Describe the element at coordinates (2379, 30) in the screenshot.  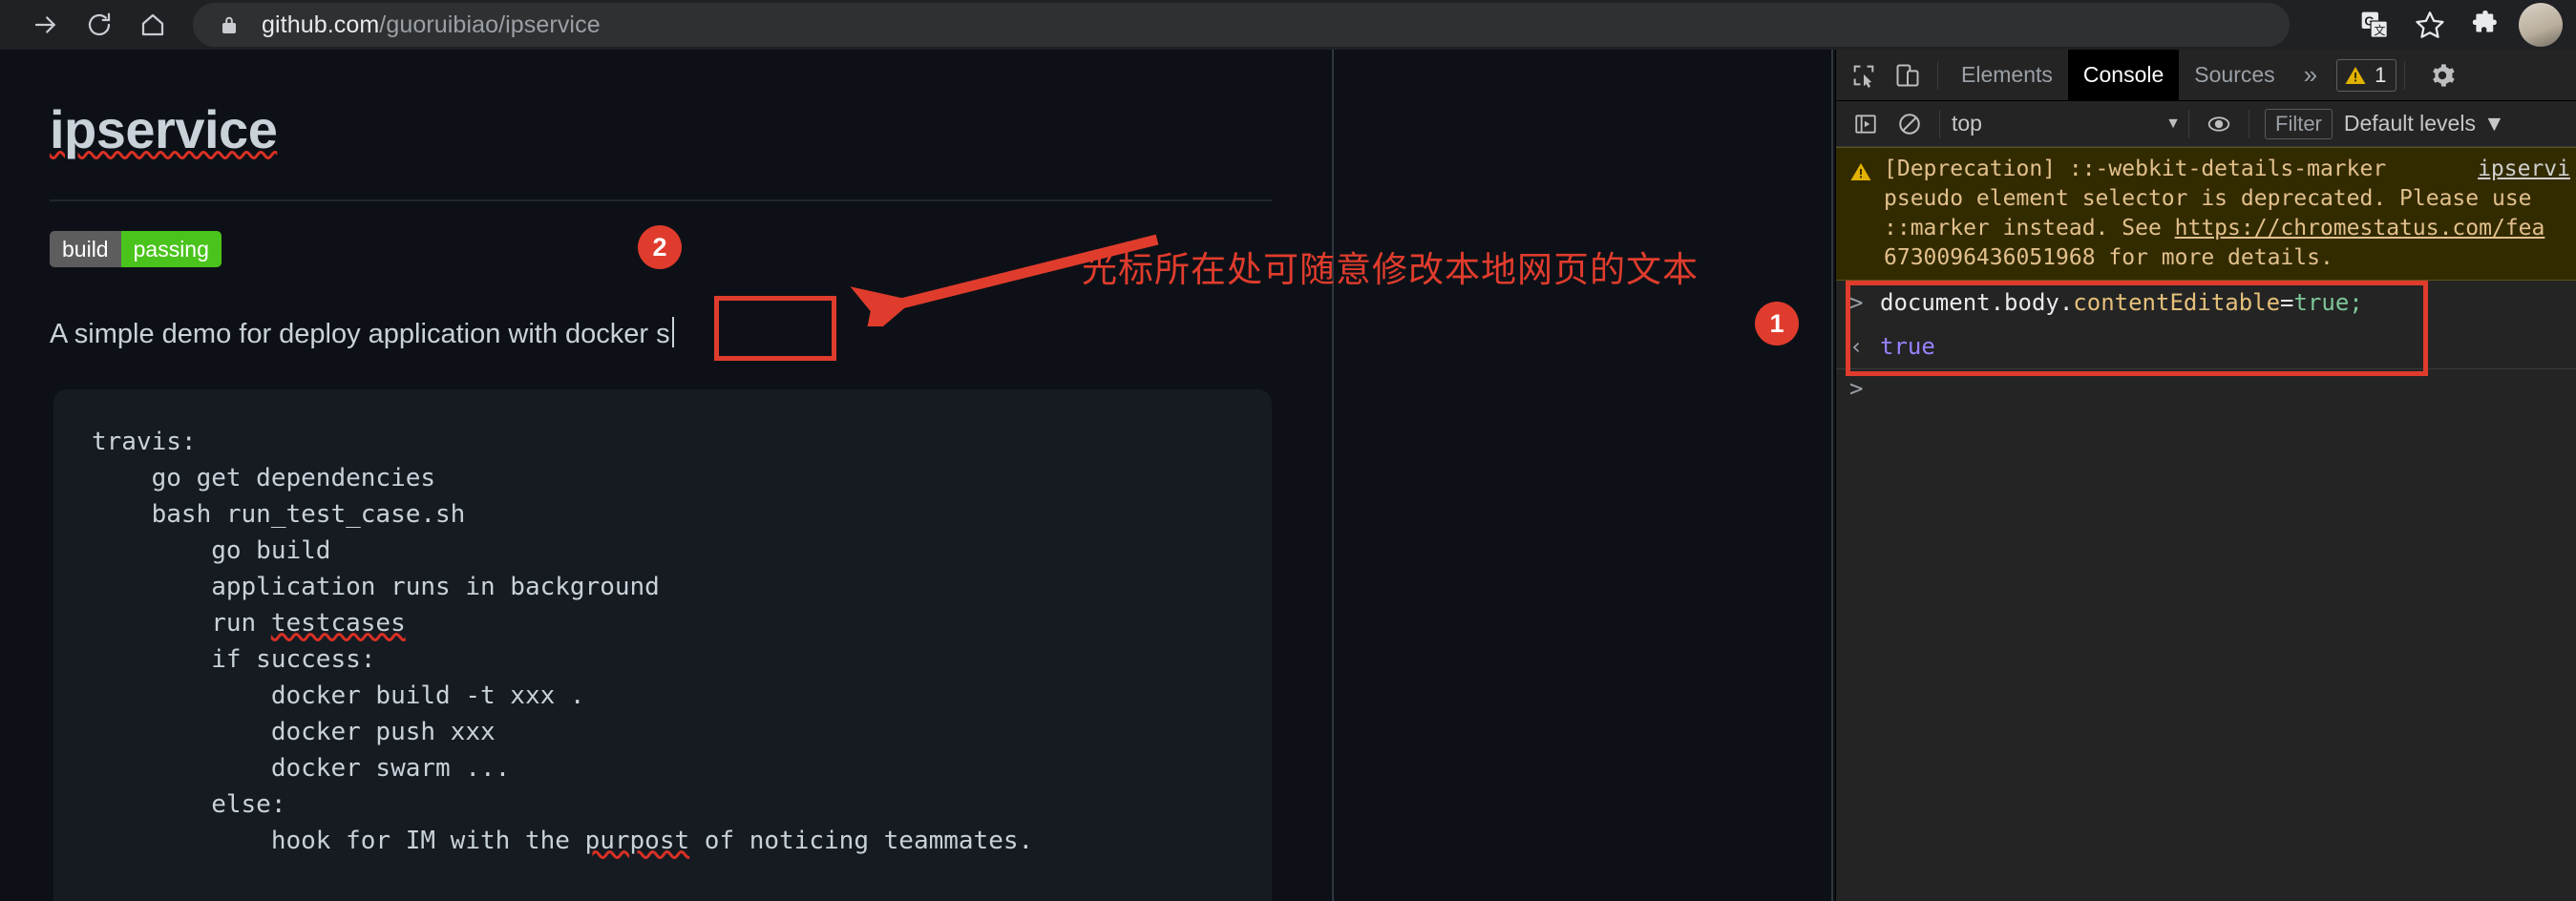
I see `svg-text: 文` at that location.